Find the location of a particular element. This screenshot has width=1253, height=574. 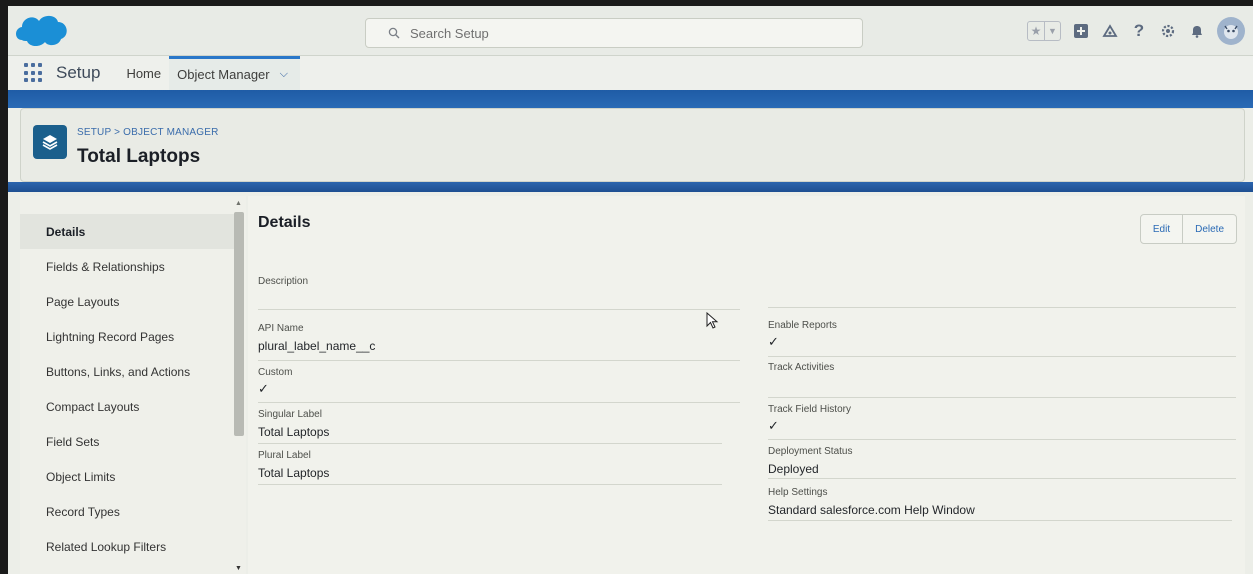

field-value: Standard salesforce.com Help Window is located at coordinates (871, 510).